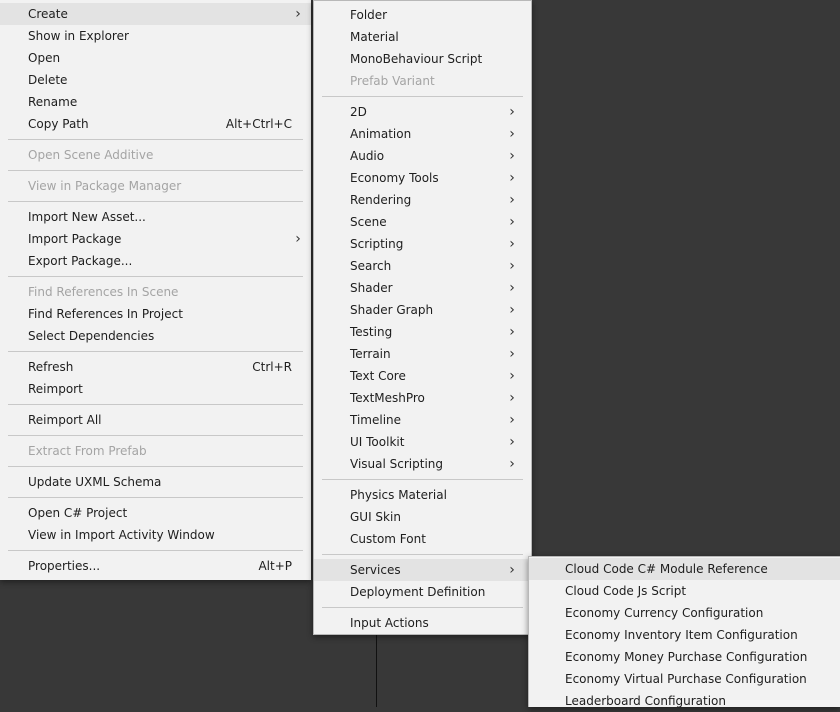 The width and height of the screenshot is (840, 712). I want to click on menu-item-folder: Folder, so click(422, 15).